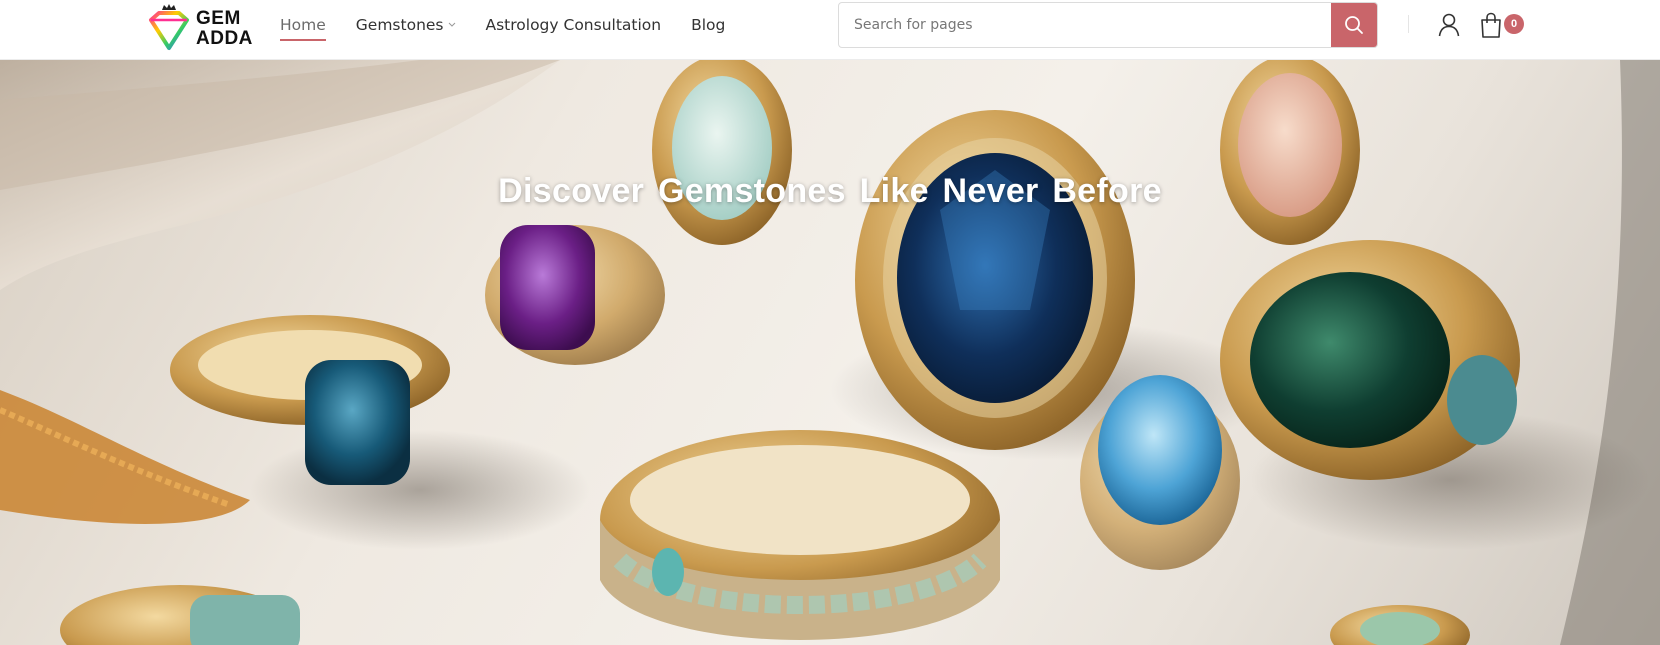  Describe the element at coordinates (224, 38) in the screenshot. I see `brand-name-line2: ADDA` at that location.